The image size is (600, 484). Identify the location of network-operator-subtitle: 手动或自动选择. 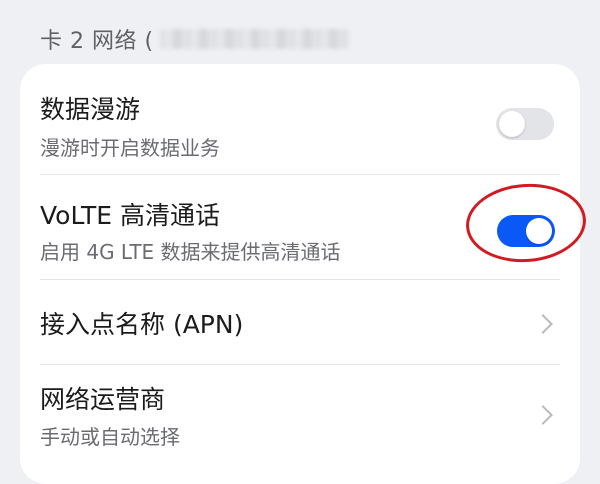
(110, 437).